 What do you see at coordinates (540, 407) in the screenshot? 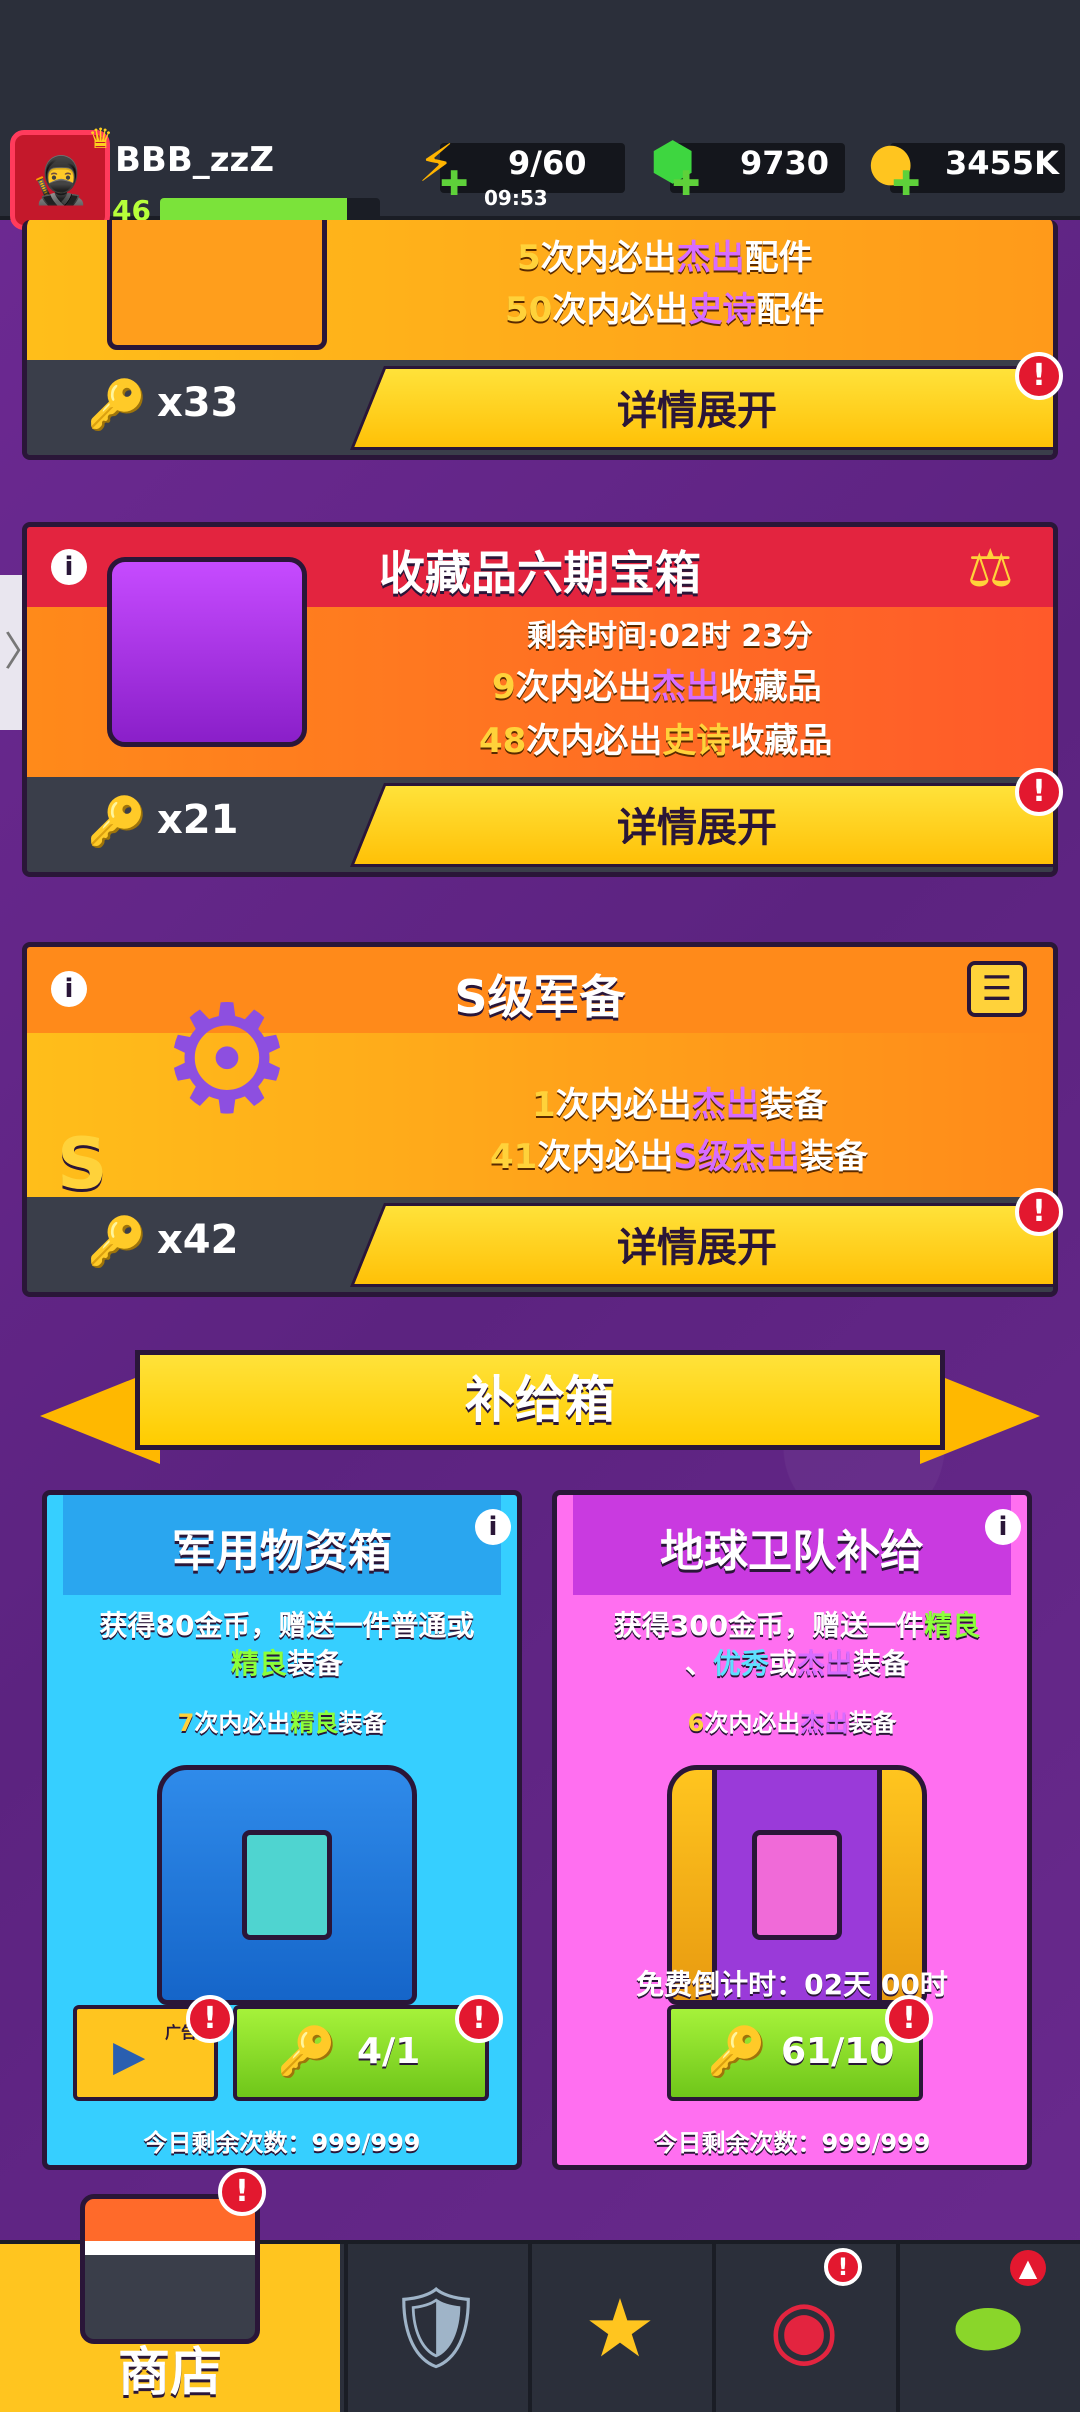
I see `card-footer: 🔑 x33 详情展开` at bounding box center [540, 407].